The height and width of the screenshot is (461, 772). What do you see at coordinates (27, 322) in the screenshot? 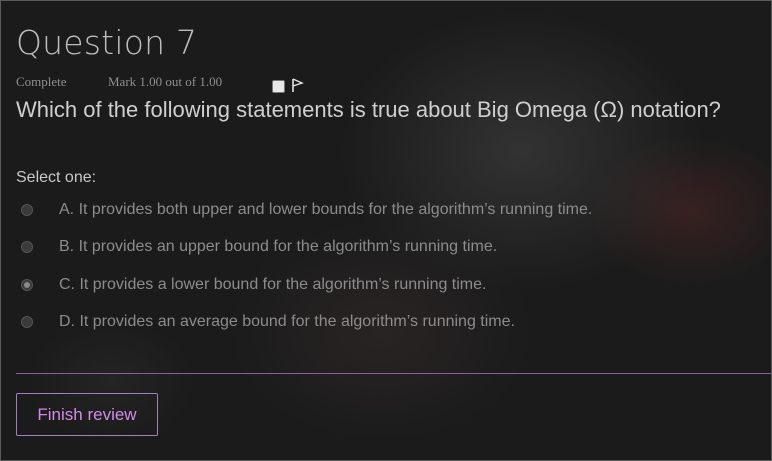
I see `radio-d` at bounding box center [27, 322].